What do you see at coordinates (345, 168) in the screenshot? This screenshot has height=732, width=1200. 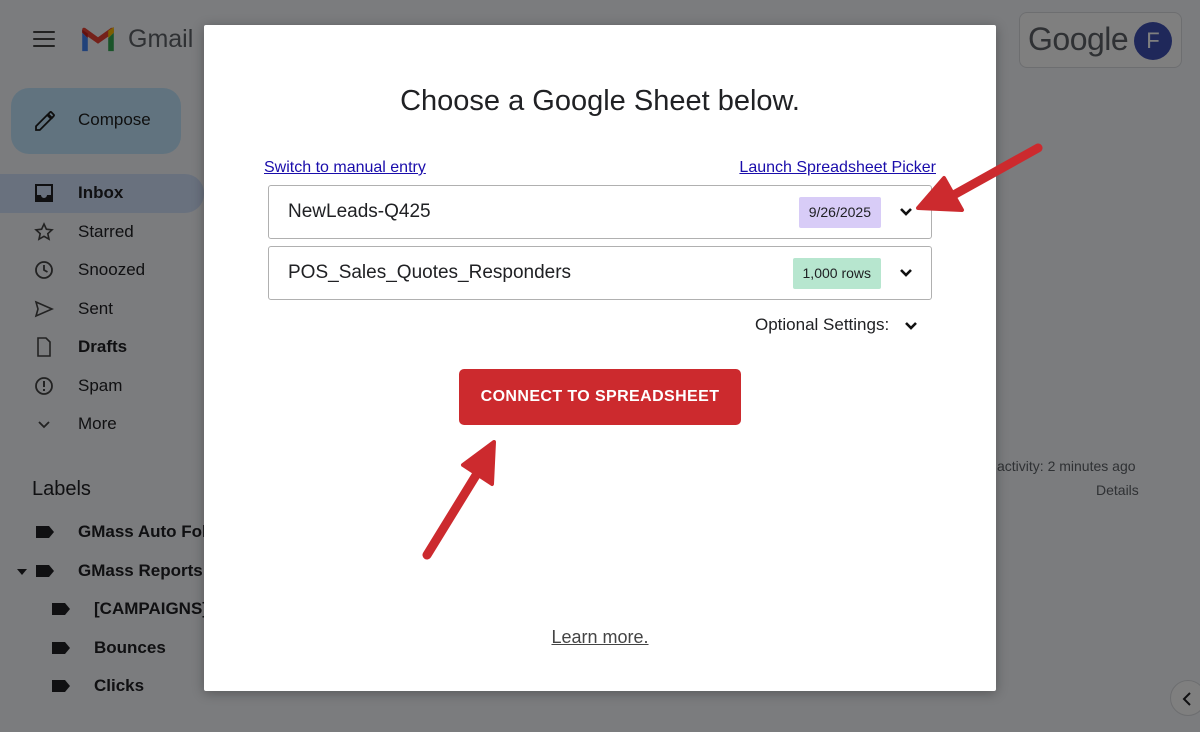 I see `switch-to-manual-entry-link: Switch to manual entry` at bounding box center [345, 168].